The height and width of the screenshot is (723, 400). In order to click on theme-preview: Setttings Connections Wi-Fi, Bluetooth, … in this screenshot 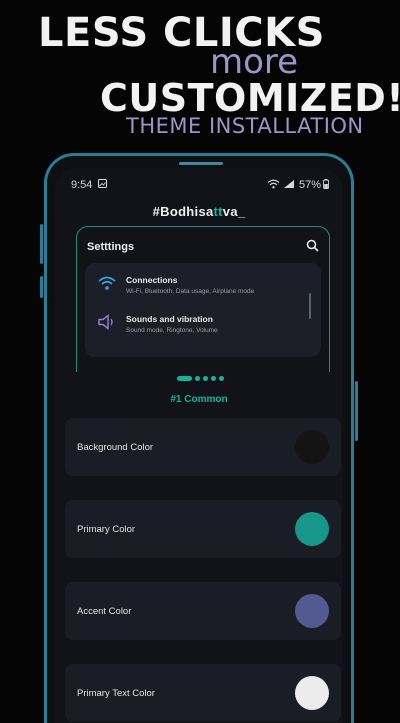, I will do `click(203, 299)`.